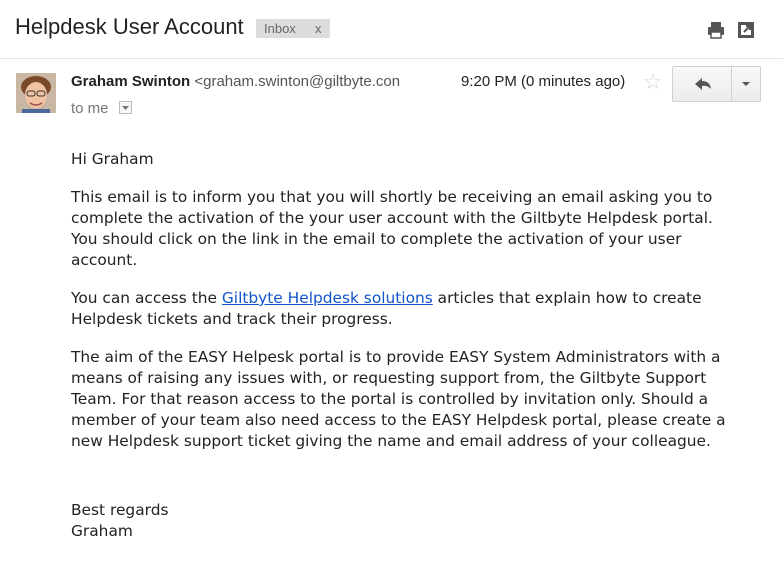 The width and height of the screenshot is (783, 578). I want to click on recipient-details-dropdown, so click(125, 107).